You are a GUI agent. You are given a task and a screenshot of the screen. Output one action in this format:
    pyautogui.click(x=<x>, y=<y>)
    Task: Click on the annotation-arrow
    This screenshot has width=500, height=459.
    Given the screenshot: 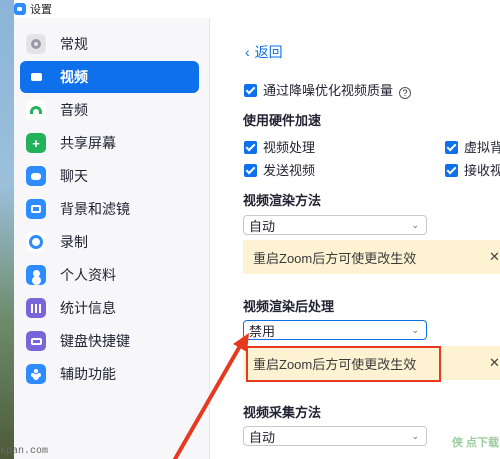 What is the action you would take?
    pyautogui.click(x=211, y=396)
    